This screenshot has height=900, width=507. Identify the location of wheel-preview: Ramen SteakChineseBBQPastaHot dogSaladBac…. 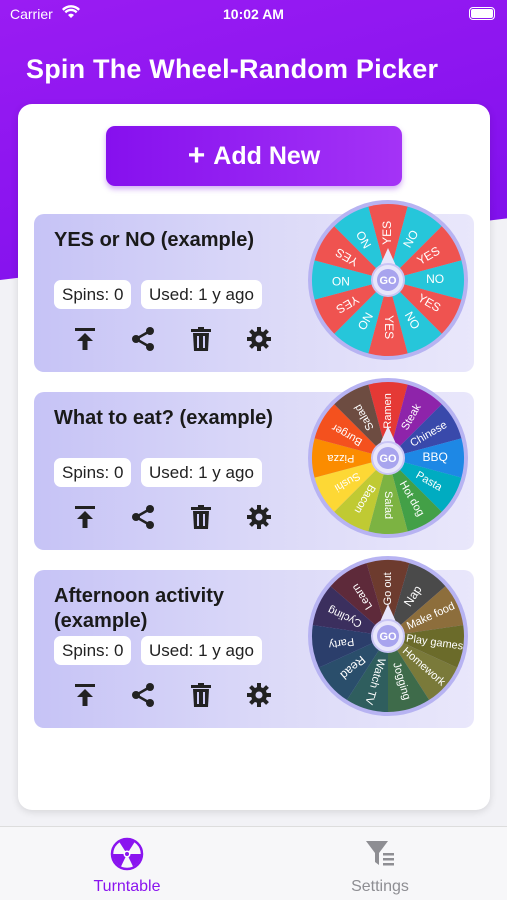
(388, 458).